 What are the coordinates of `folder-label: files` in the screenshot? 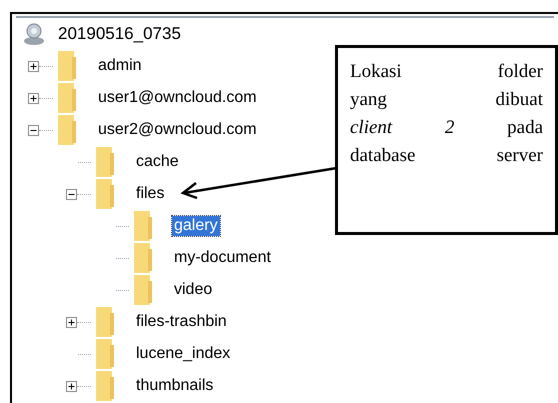 It's located at (150, 194).